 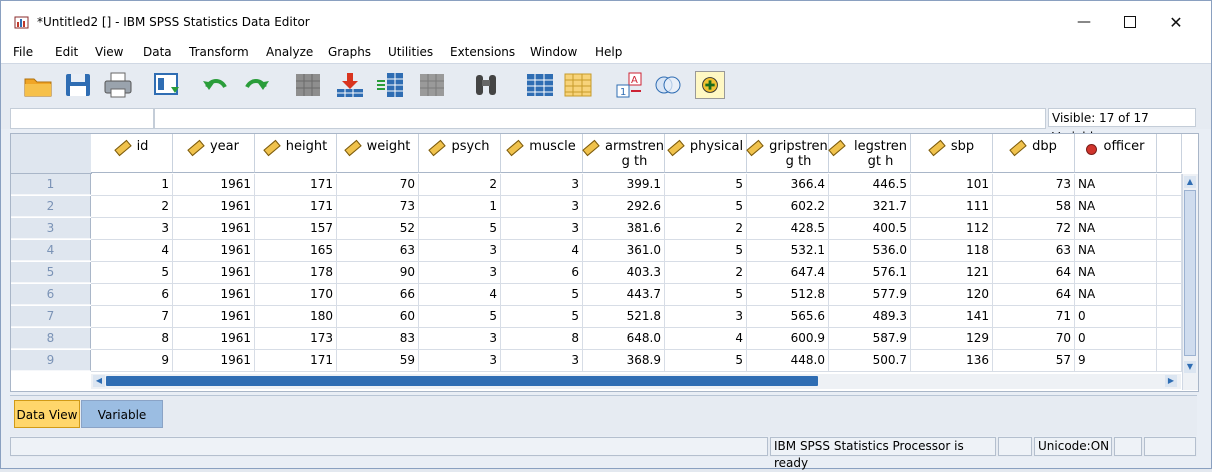 I want to click on variables-icon, so click(x=390, y=85).